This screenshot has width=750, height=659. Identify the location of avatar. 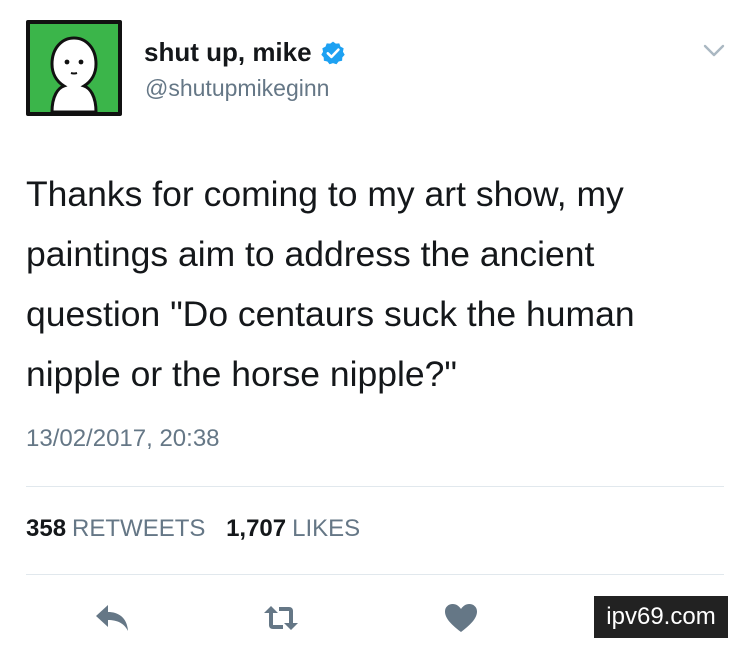
(74, 68).